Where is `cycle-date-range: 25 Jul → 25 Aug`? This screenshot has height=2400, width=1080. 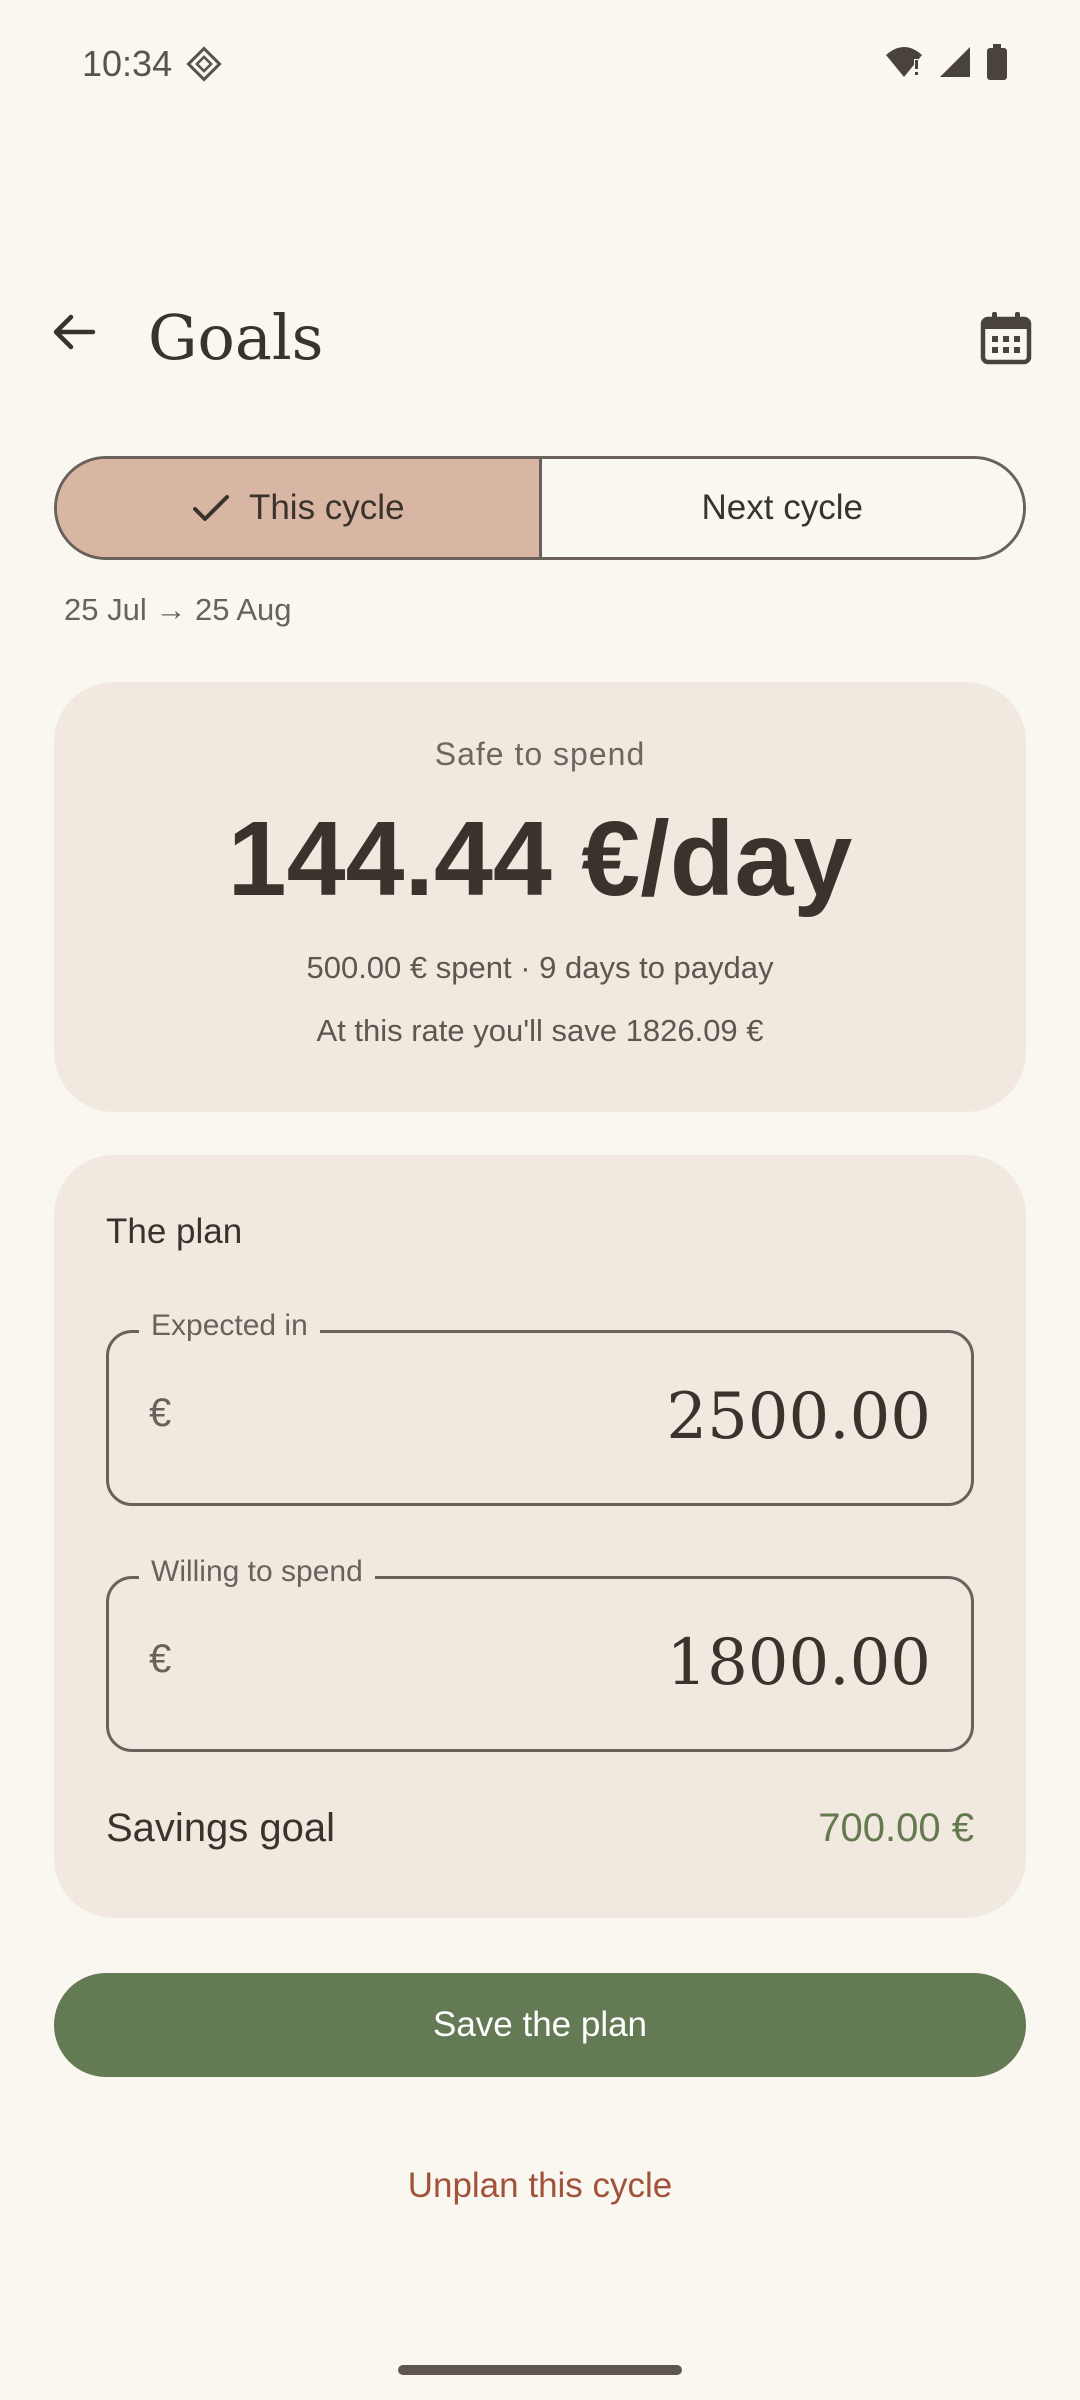
cycle-date-range: 25 Jul → 25 Aug is located at coordinates (178, 609).